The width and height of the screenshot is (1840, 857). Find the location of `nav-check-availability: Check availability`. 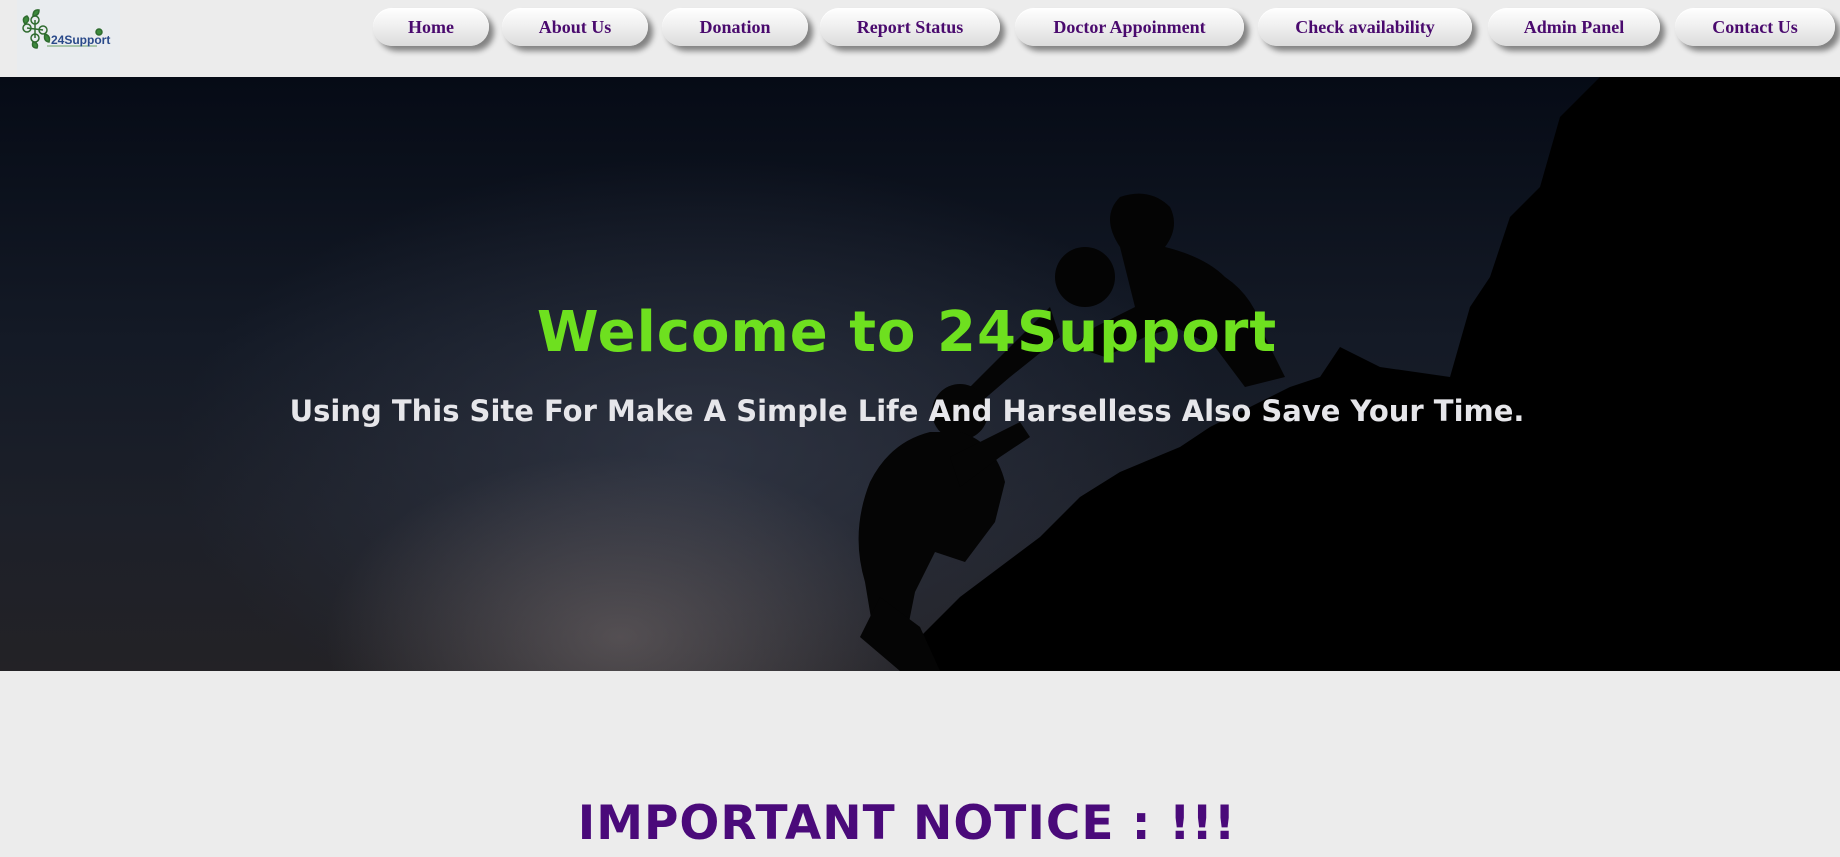

nav-check-availability: Check availability is located at coordinates (1365, 27).